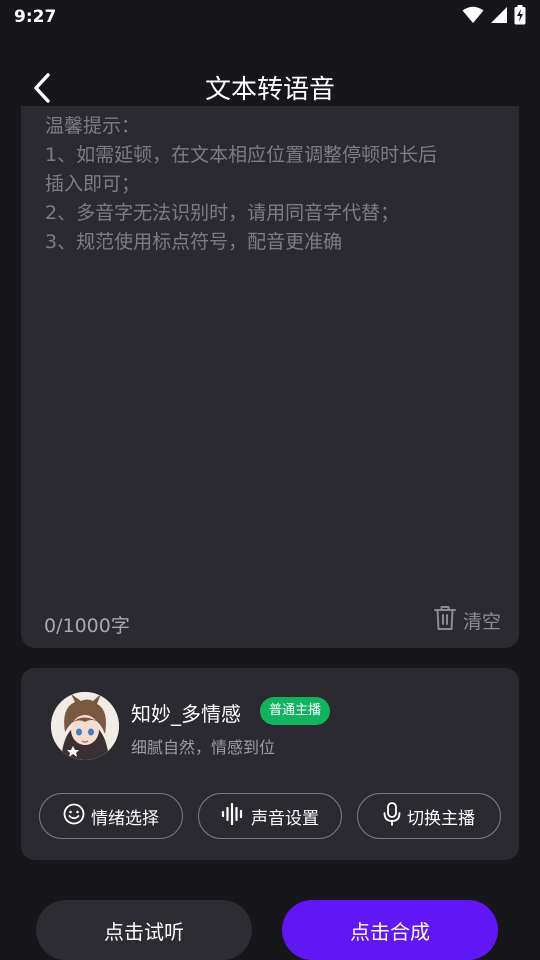 This screenshot has width=540, height=960. Describe the element at coordinates (269, 90) in the screenshot. I see `page-title: 文本转语音` at that location.